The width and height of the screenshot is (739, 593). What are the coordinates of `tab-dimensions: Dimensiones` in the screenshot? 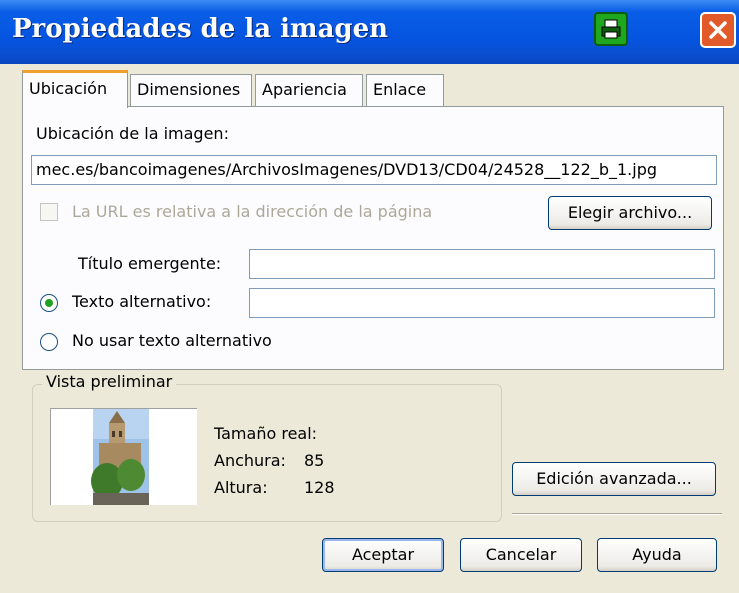 It's located at (191, 90).